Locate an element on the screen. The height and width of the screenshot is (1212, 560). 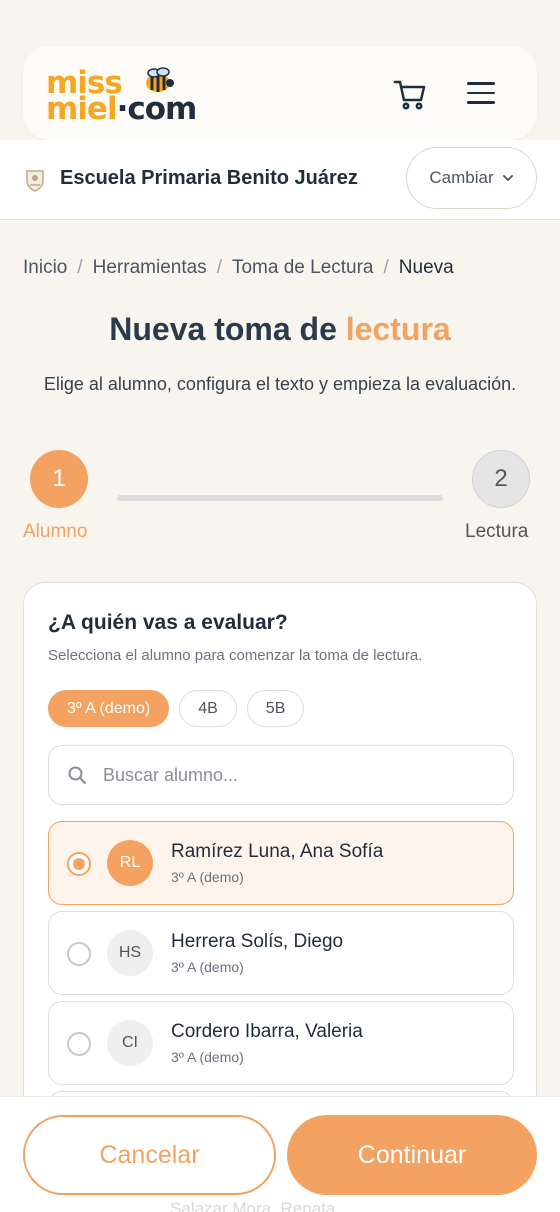
step-1-indicator: 1 is located at coordinates (59, 479).